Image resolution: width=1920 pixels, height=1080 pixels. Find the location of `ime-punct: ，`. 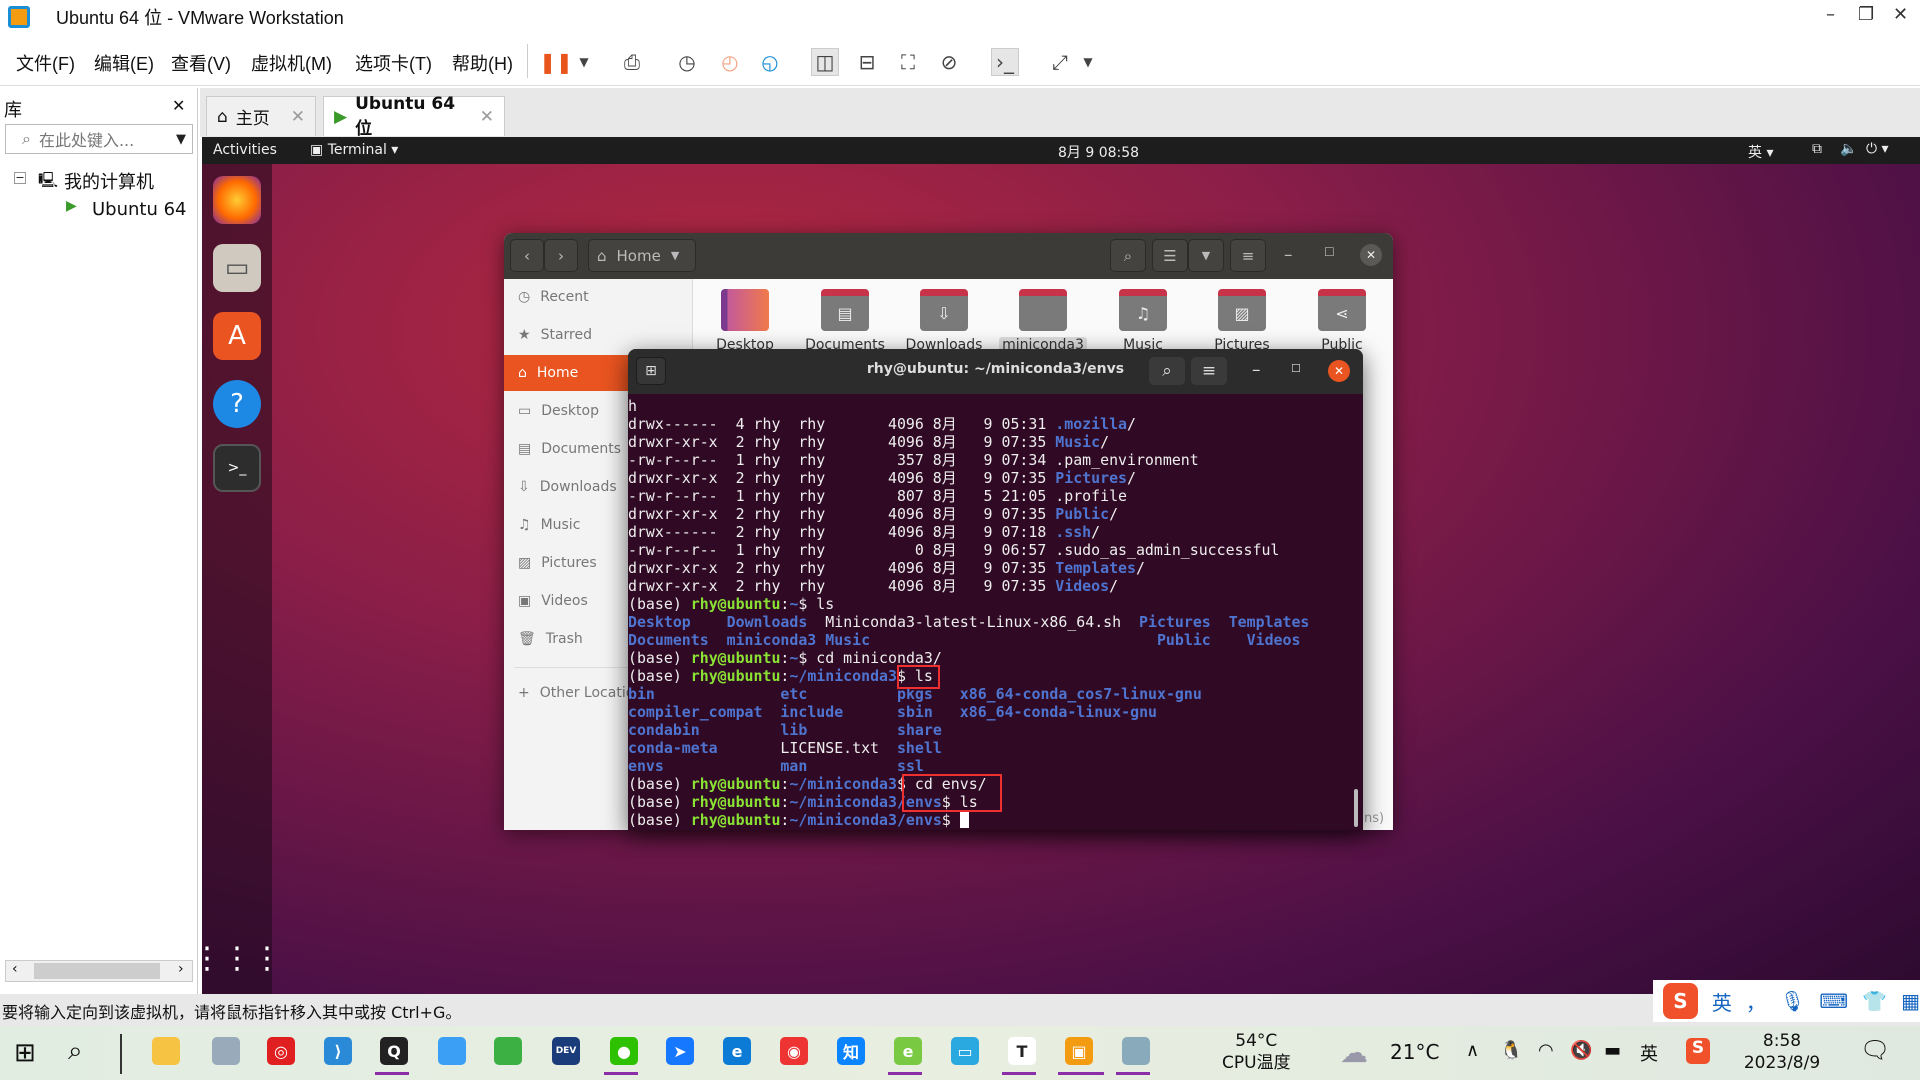

ime-punct: ， is located at coordinates (1756, 1001).